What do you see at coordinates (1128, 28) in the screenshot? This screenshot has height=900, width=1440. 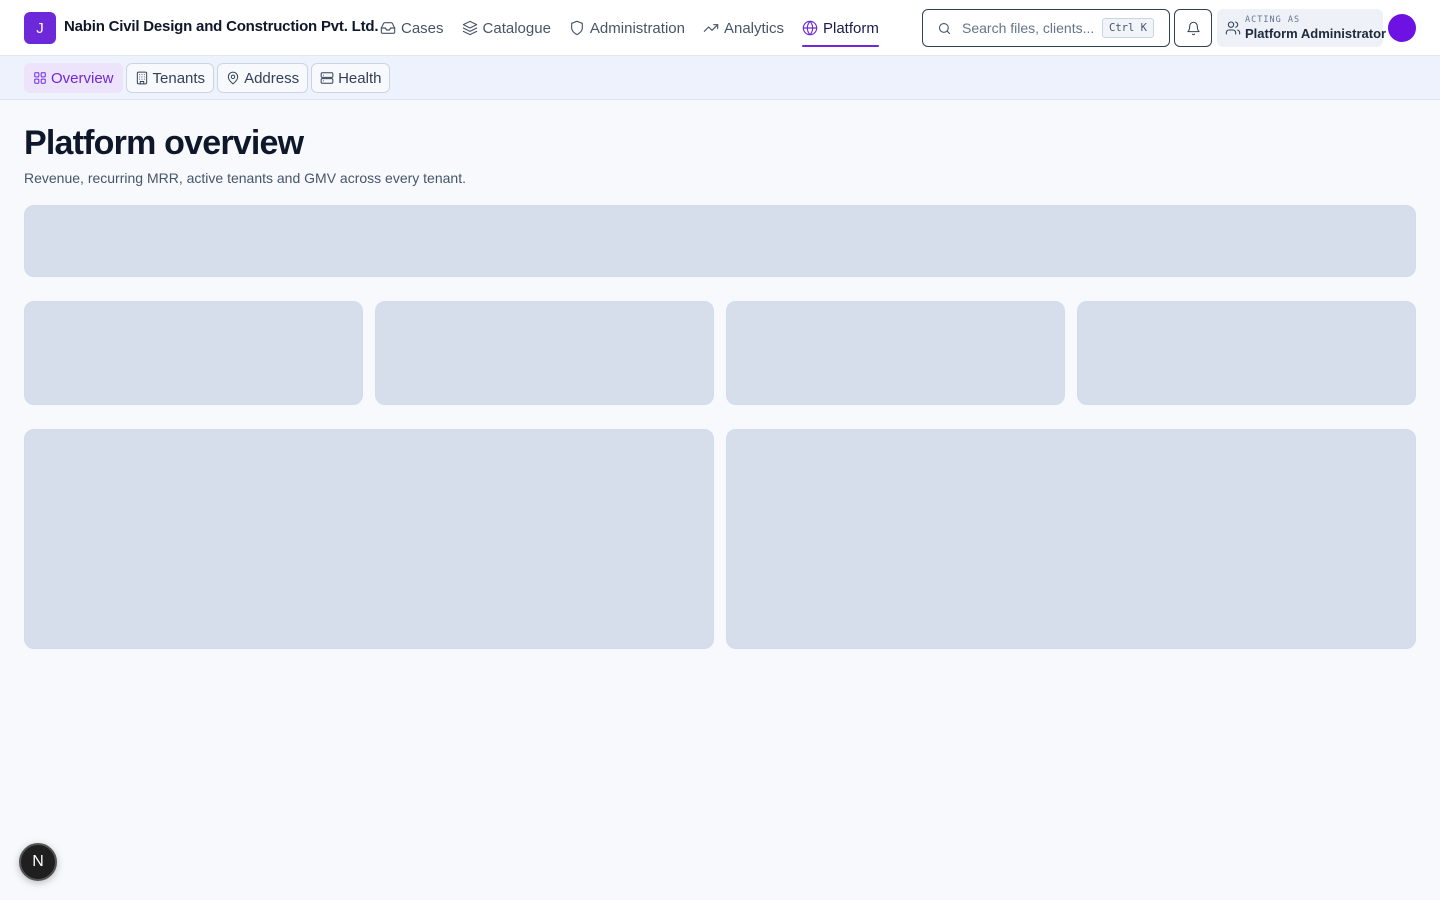 I see `search-shortcut: Ctrl K` at bounding box center [1128, 28].